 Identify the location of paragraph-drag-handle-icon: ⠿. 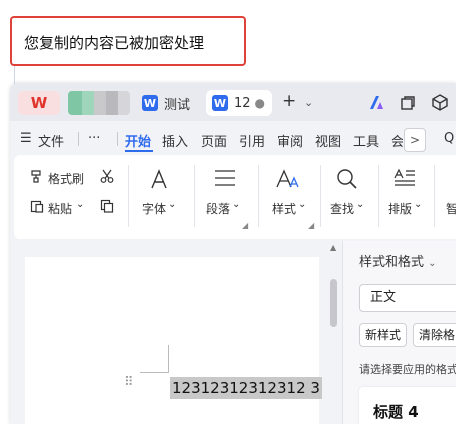
(128, 382).